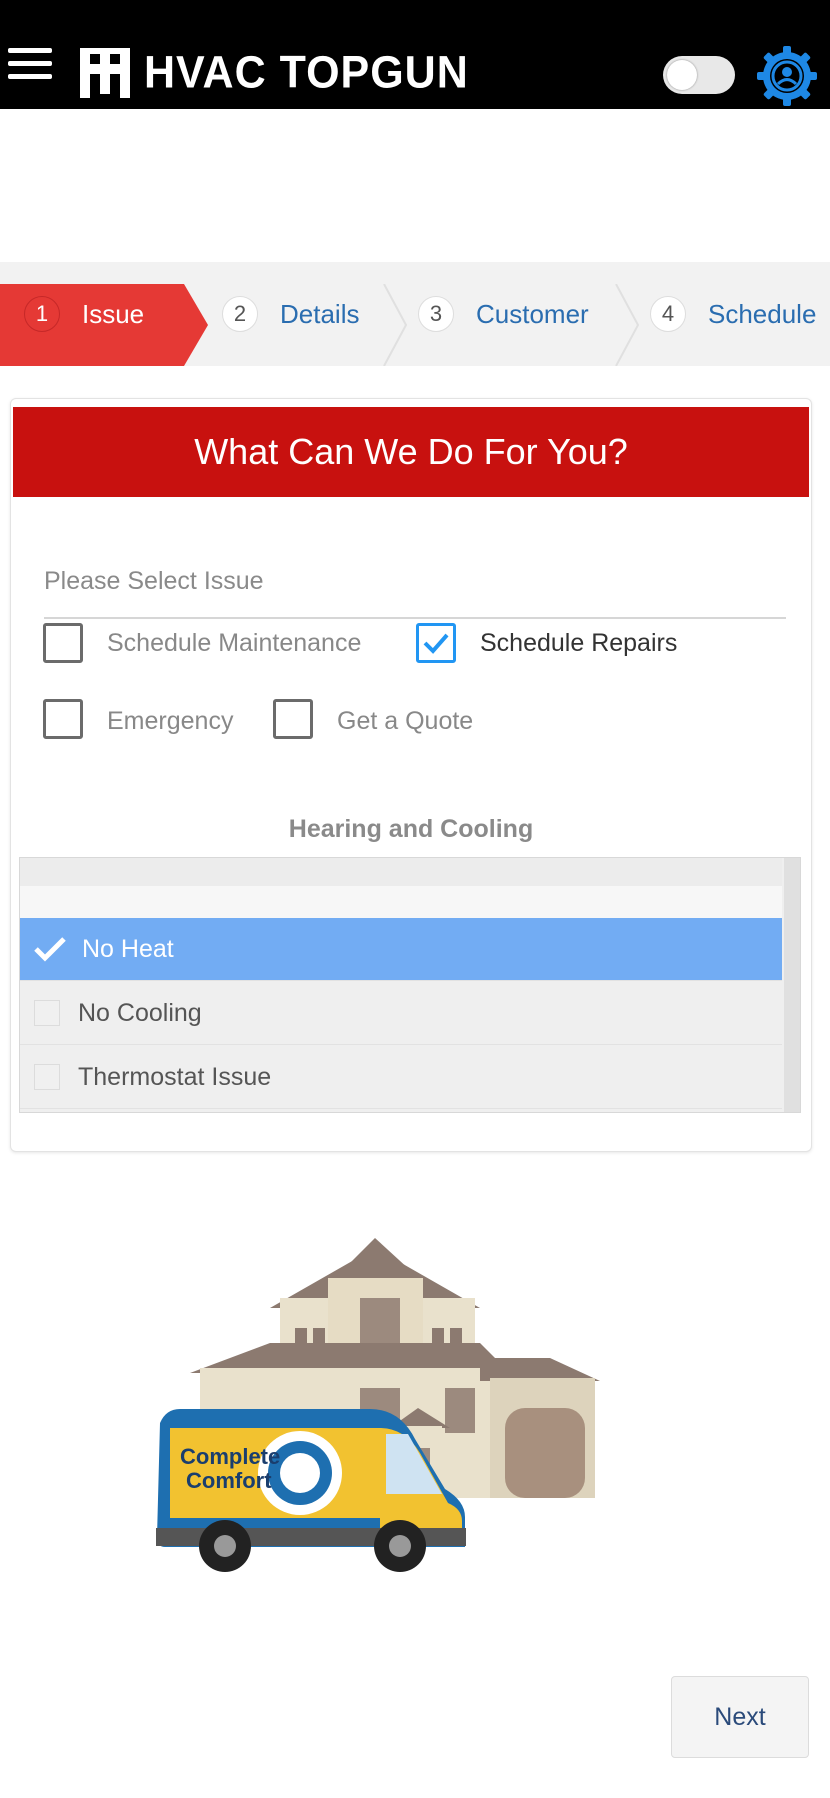 This screenshot has width=830, height=1798. I want to click on van-brand-line1: Complete, so click(230, 1456).